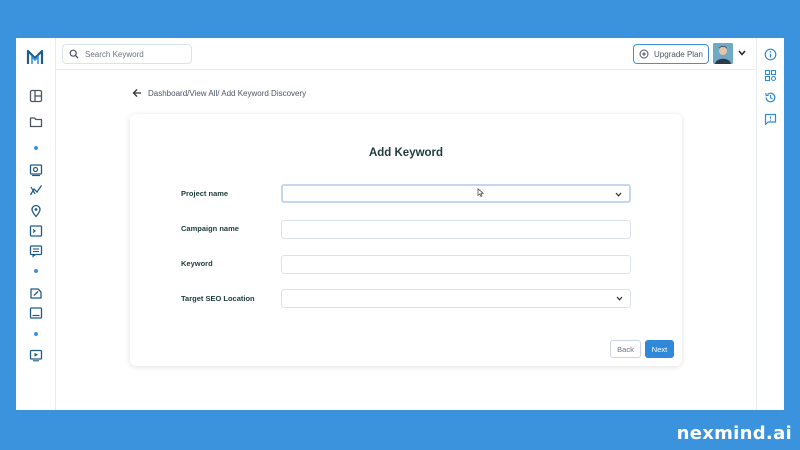 This screenshot has height=450, width=800. I want to click on top-bar: Upgrade Plan, so click(406, 54).